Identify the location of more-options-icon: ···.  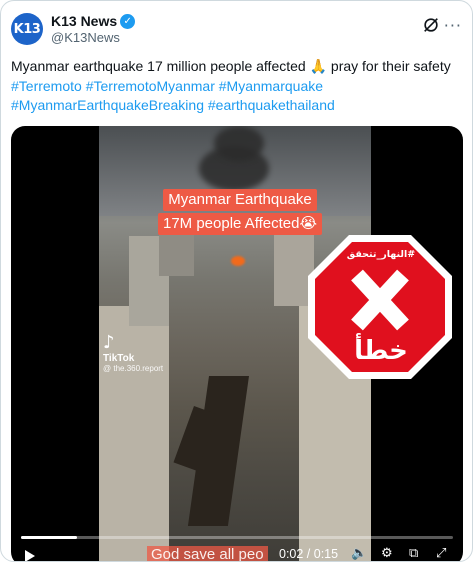
(453, 25).